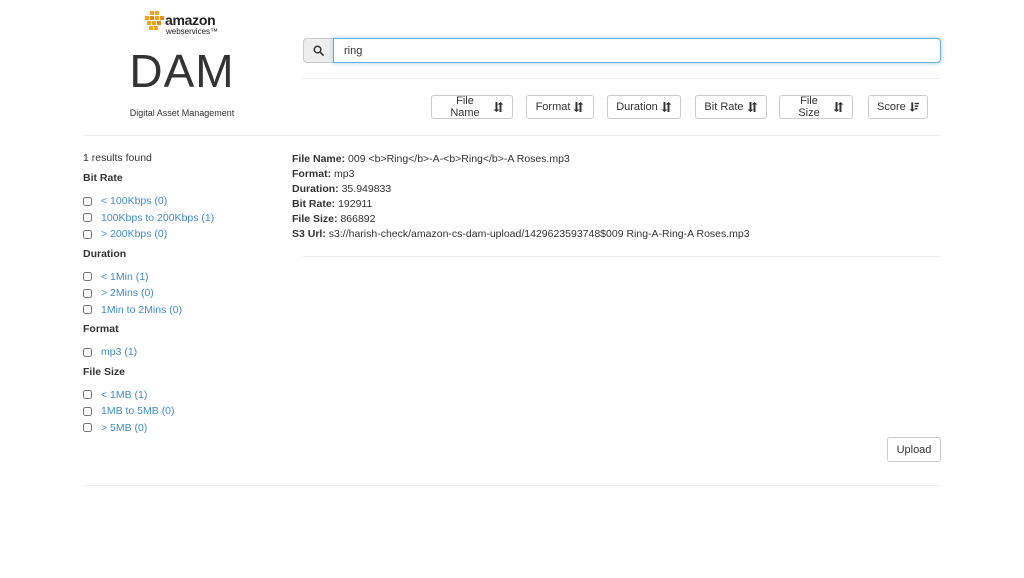 Image resolution: width=1024 pixels, height=578 pixels. What do you see at coordinates (105, 253) in the screenshot?
I see `facet-title: Duration` at bounding box center [105, 253].